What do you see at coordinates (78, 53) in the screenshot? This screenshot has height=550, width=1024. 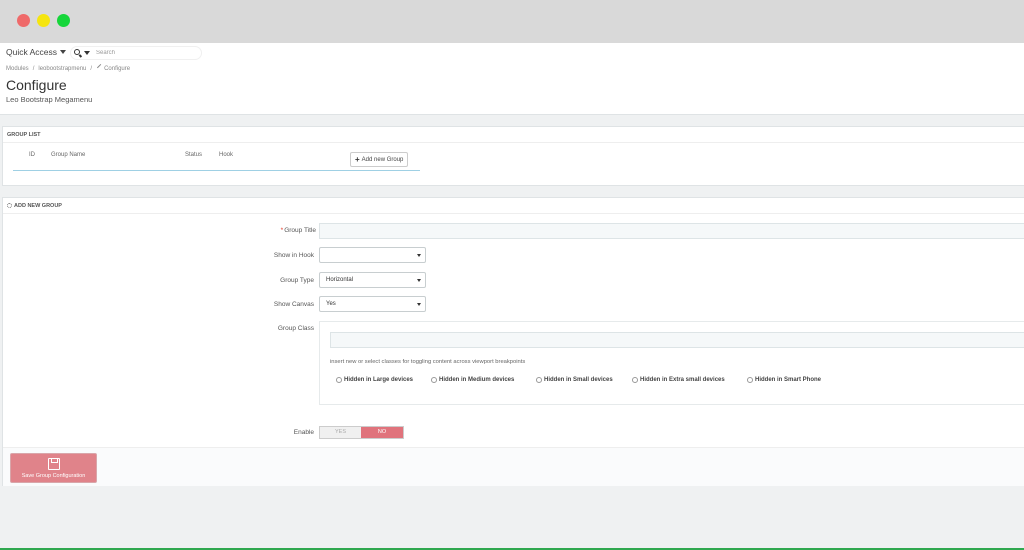 I see `search-icon` at bounding box center [78, 53].